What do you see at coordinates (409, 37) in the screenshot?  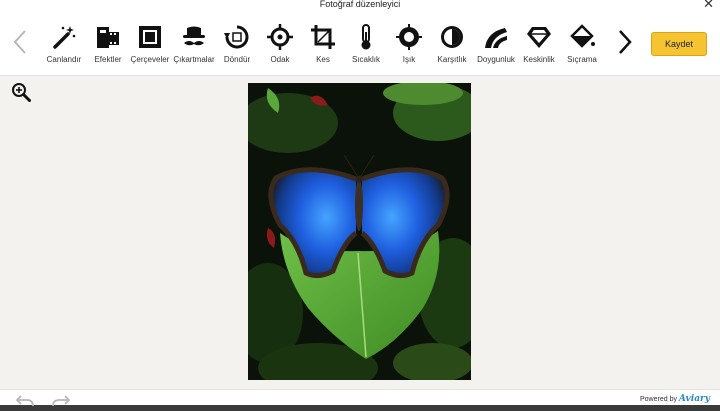 I see `brightness-icon` at bounding box center [409, 37].